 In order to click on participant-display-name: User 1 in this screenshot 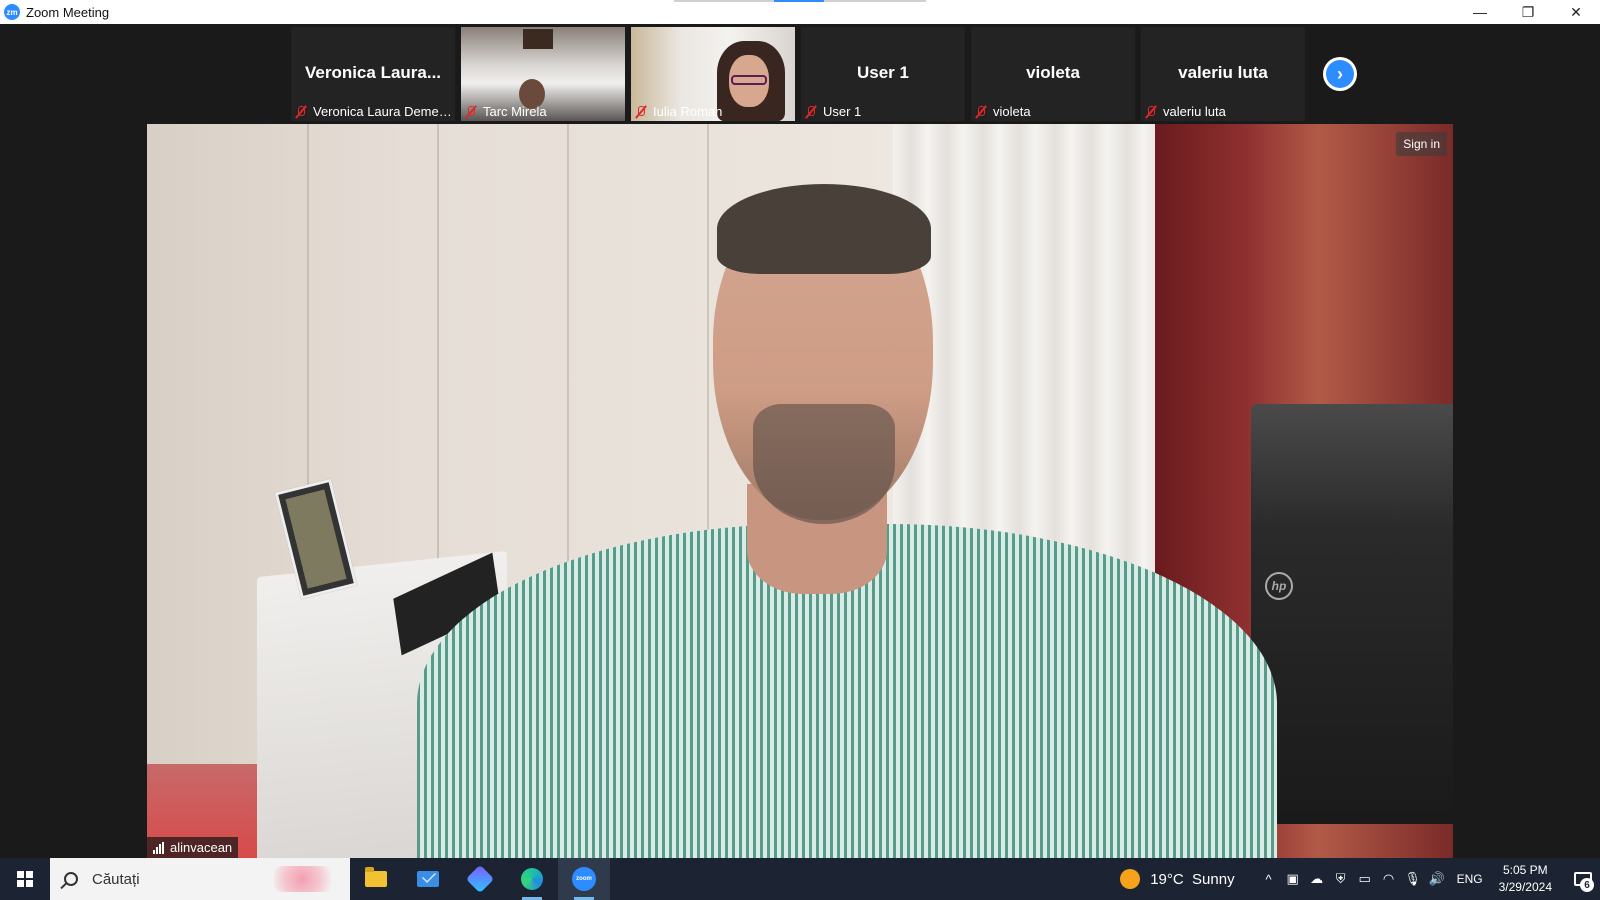, I will do `click(883, 72)`.